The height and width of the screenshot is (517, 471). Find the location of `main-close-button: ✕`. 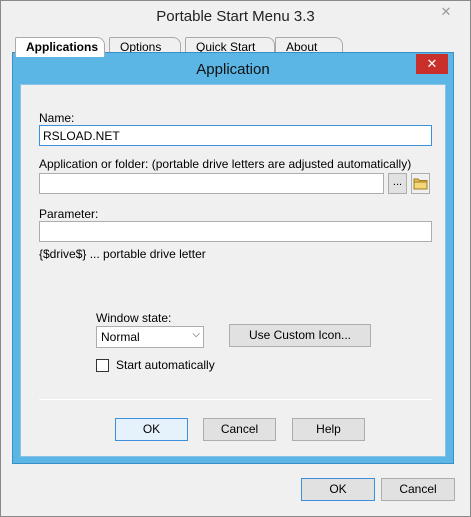

main-close-button: ✕ is located at coordinates (446, 12).